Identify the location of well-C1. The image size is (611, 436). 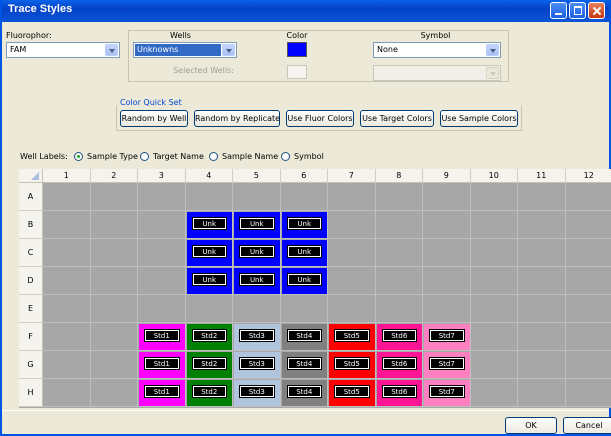
(67, 253).